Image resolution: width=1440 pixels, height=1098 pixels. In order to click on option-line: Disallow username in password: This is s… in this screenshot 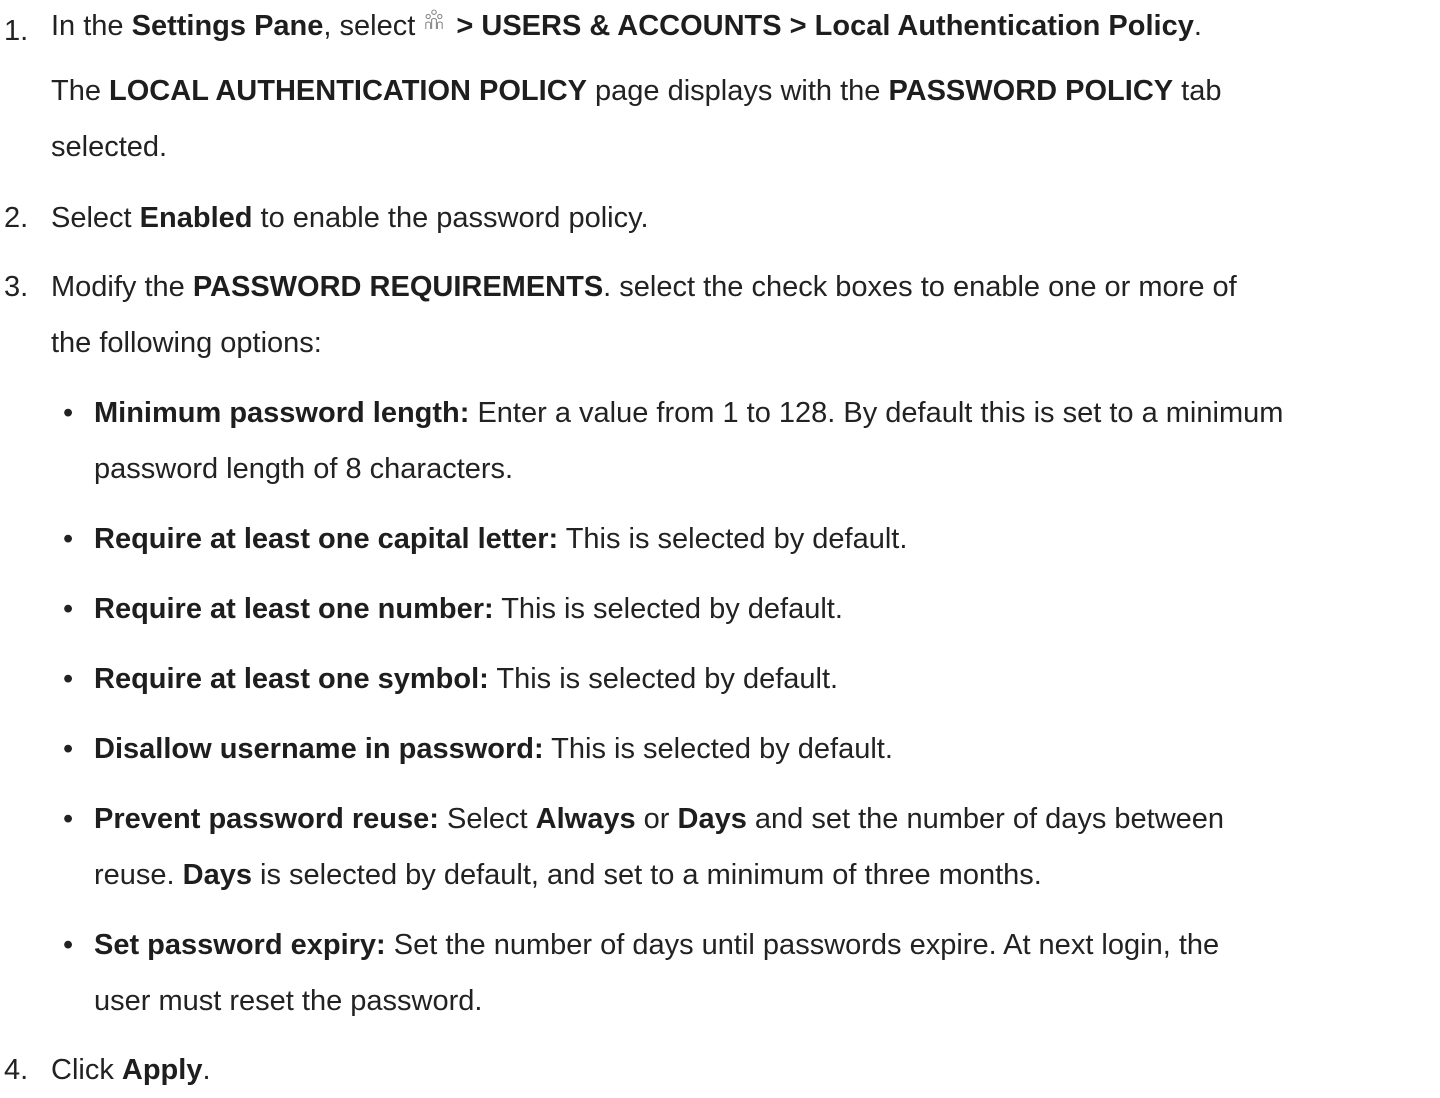, I will do `click(764, 749)`.